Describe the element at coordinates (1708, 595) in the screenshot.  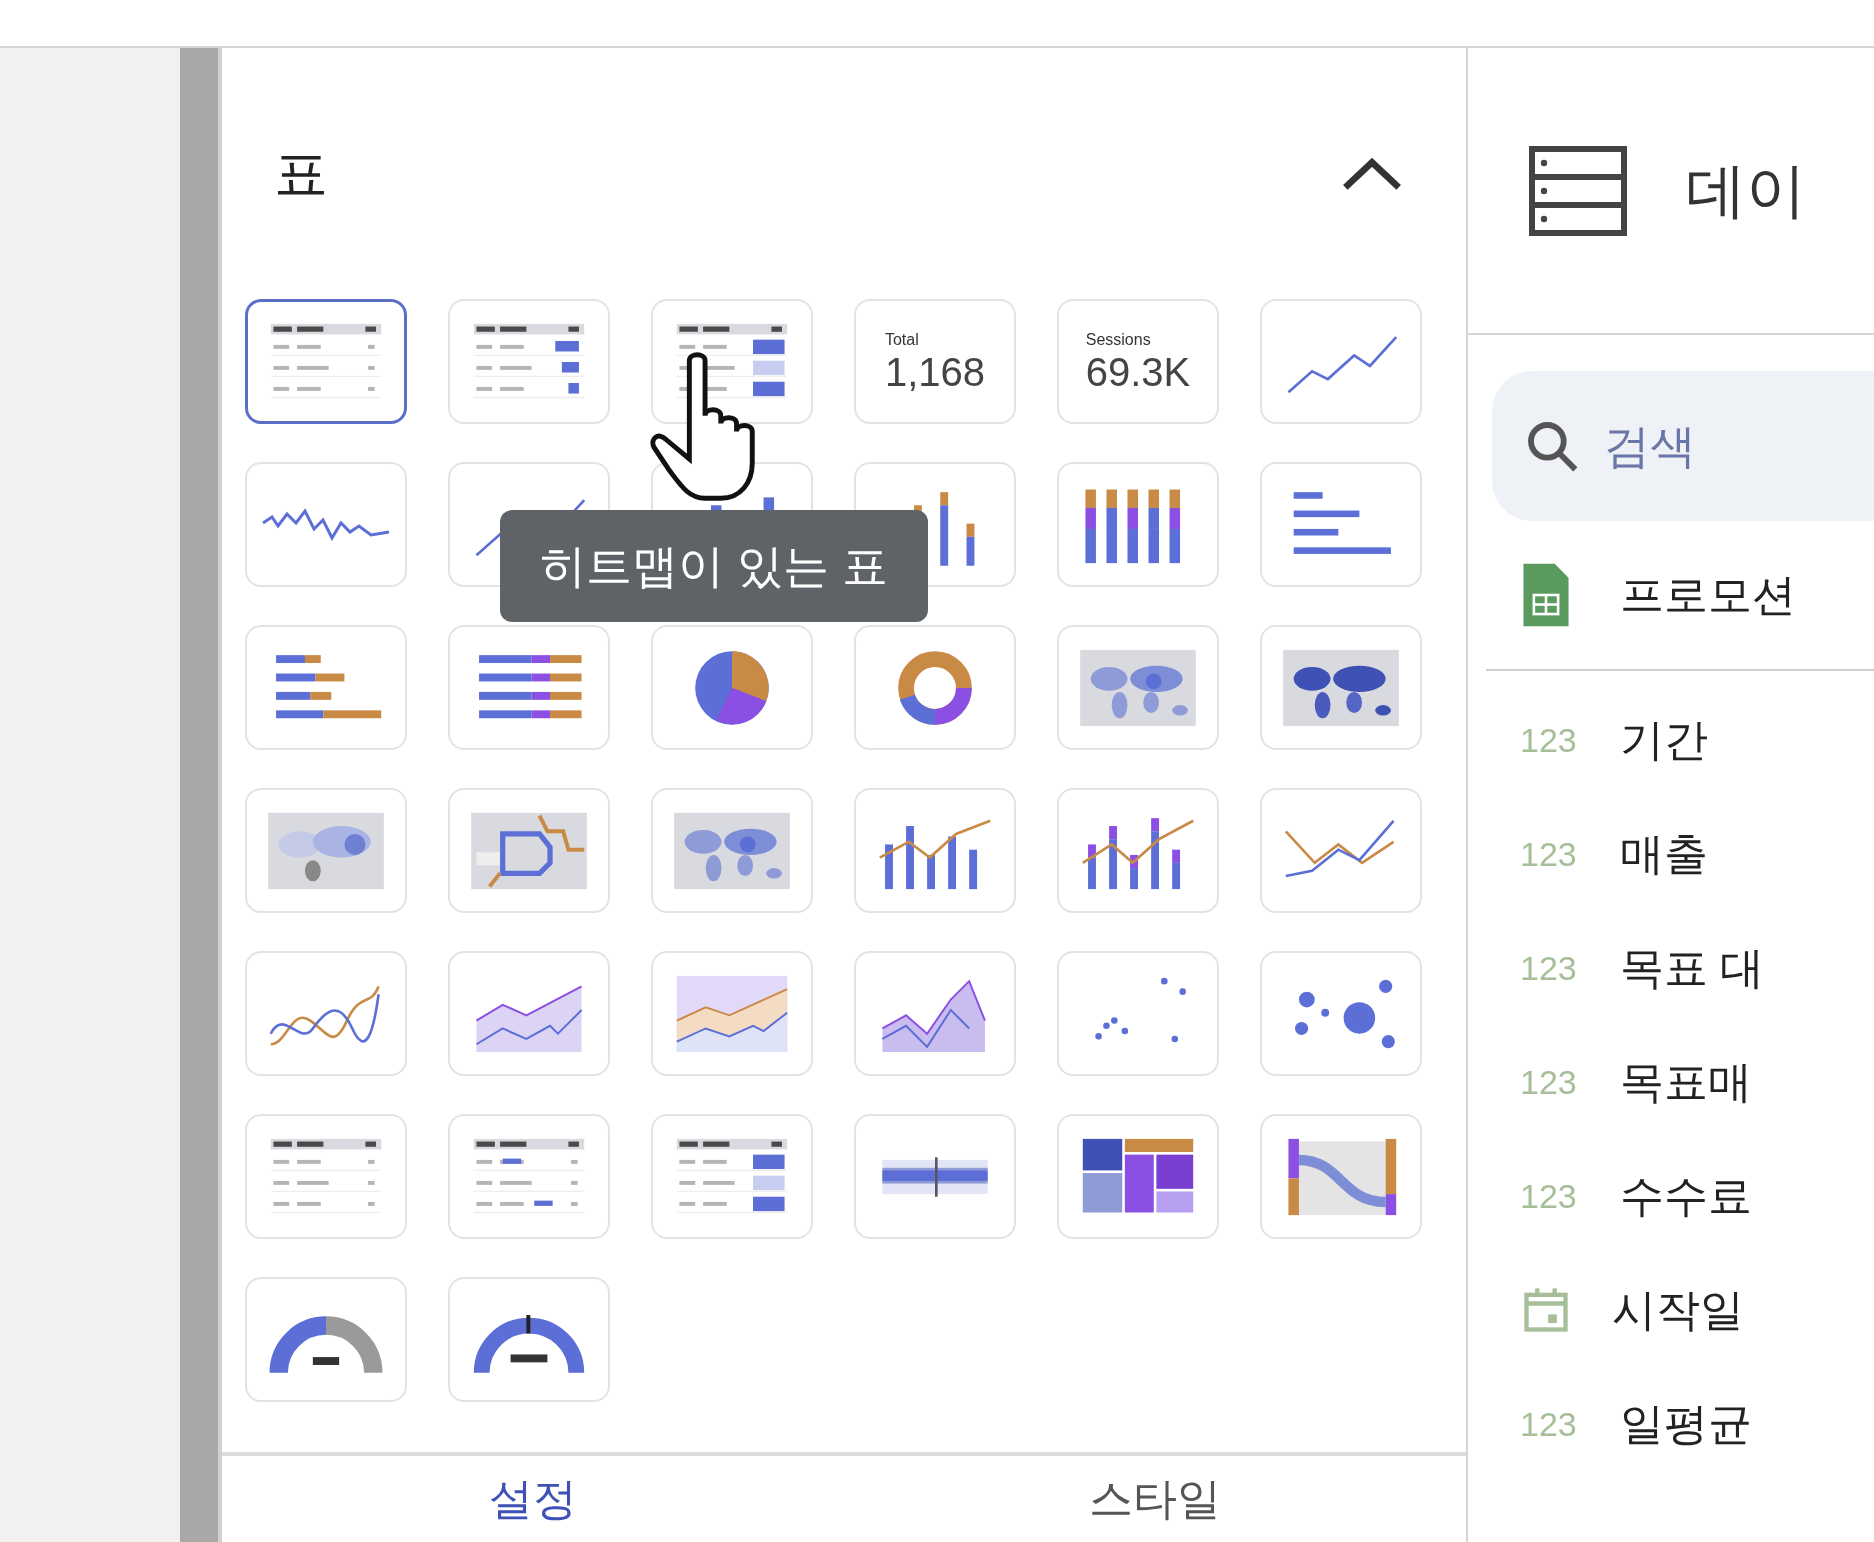
I see `data-source-name: 프로모션` at that location.